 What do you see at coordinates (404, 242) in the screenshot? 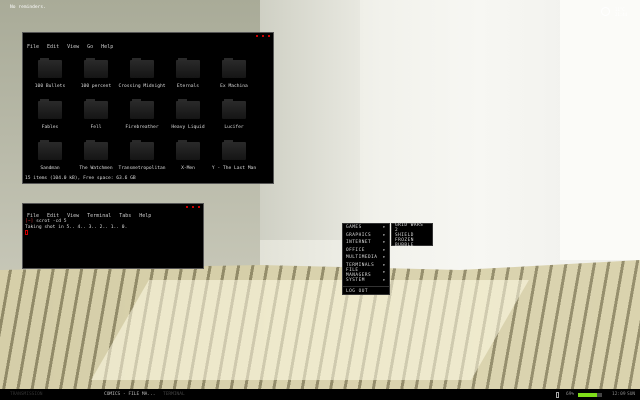
I see `item-label: FROZEN BUBBLE` at bounding box center [404, 242].